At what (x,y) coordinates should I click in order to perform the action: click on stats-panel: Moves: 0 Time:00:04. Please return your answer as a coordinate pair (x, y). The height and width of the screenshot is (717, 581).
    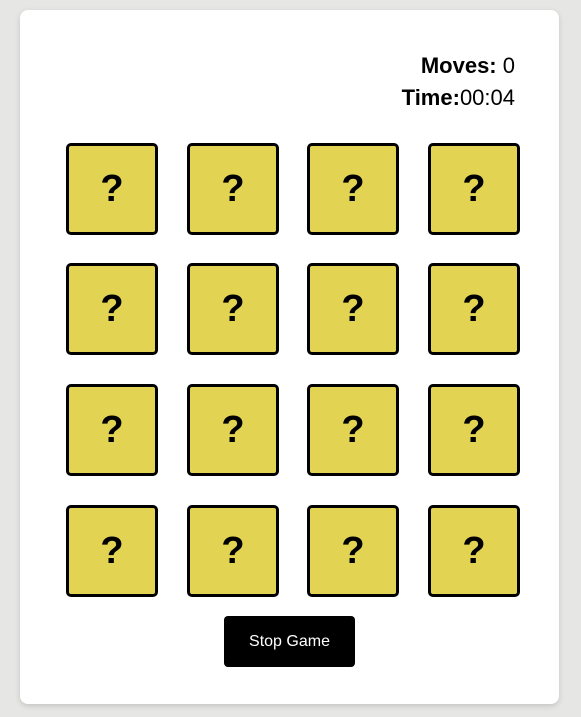
    Looking at the image, I should click on (458, 82).